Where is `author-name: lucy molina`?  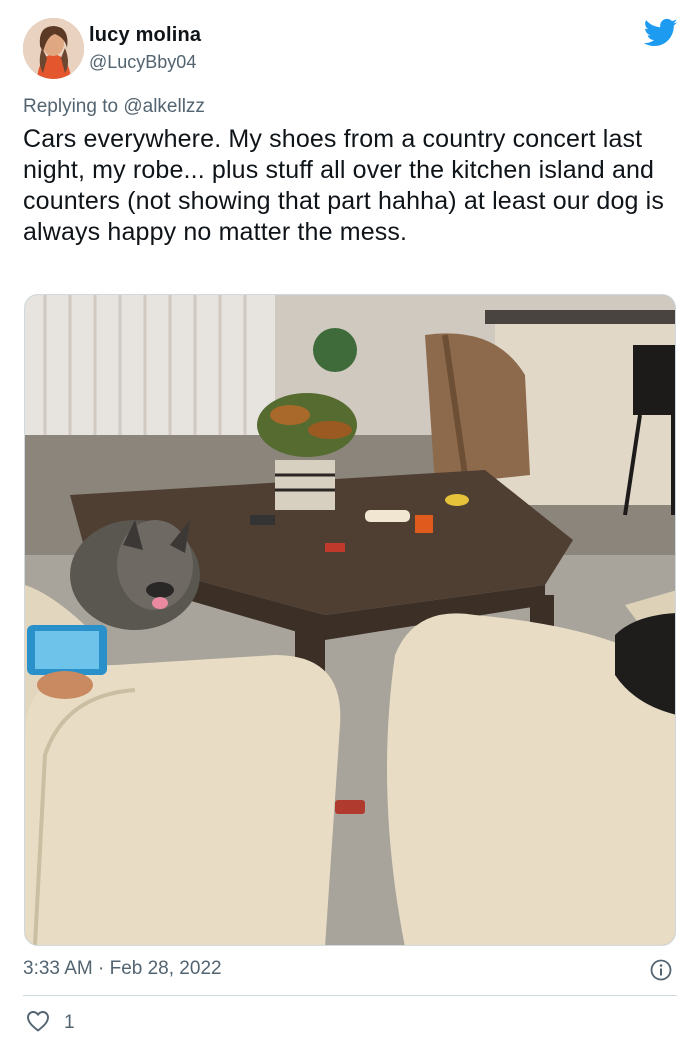 author-name: lucy molina is located at coordinates (145, 35).